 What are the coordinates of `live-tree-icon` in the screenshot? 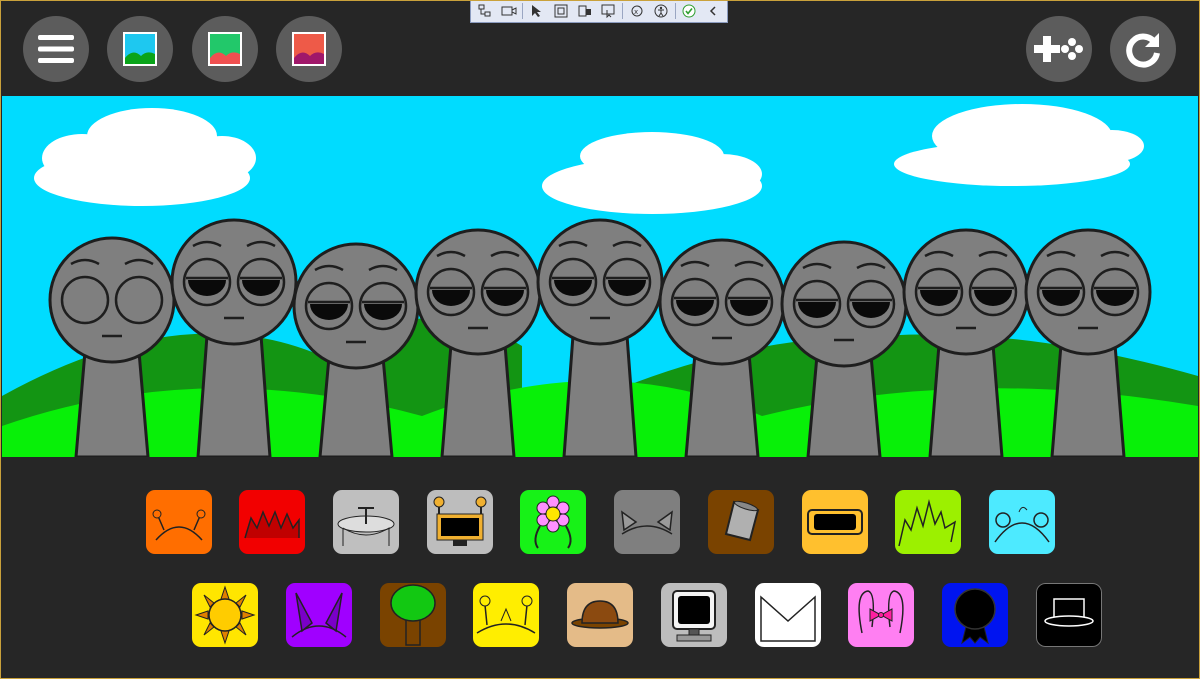 It's located at (485, 11).